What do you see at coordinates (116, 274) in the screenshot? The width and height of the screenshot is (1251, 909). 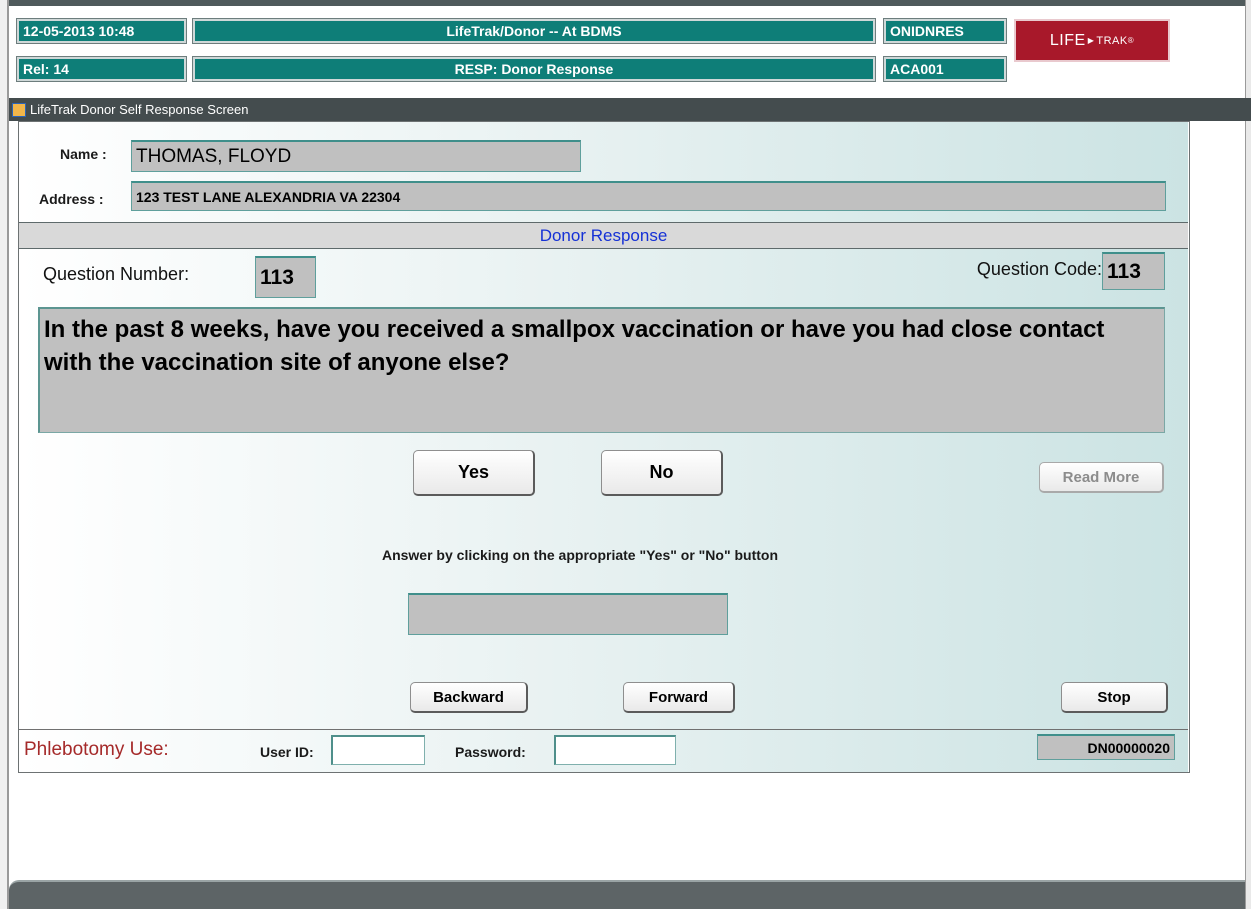 I see `question-number-label: Question Number:` at bounding box center [116, 274].